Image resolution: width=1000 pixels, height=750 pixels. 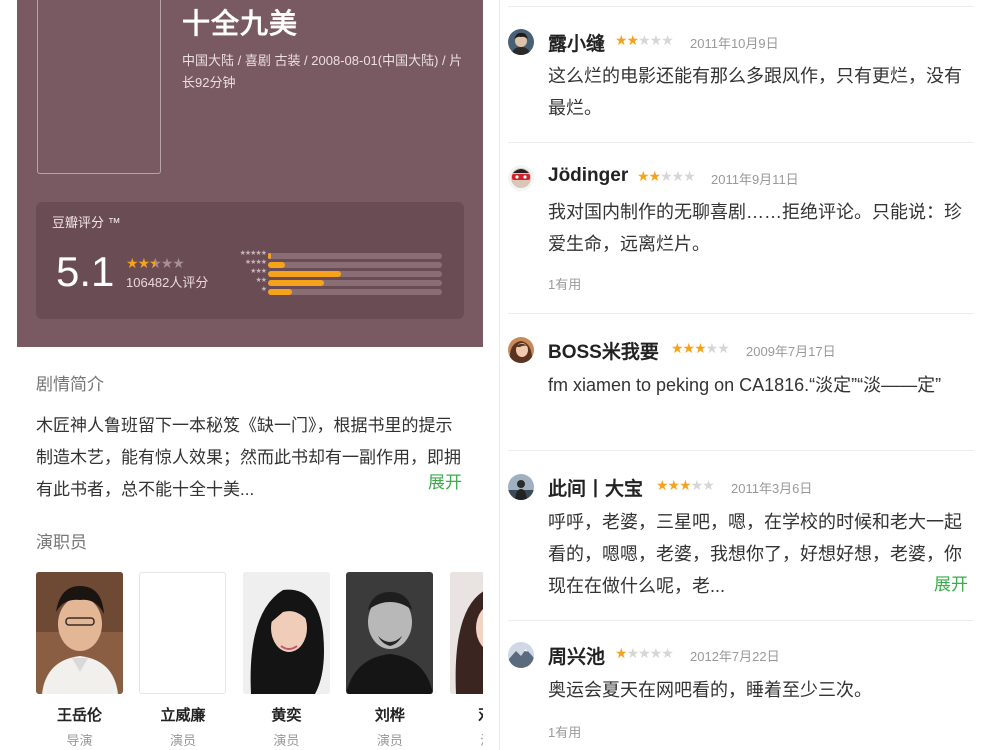 What do you see at coordinates (167, 282) in the screenshot?
I see `rating-count: 106482人评分` at bounding box center [167, 282].